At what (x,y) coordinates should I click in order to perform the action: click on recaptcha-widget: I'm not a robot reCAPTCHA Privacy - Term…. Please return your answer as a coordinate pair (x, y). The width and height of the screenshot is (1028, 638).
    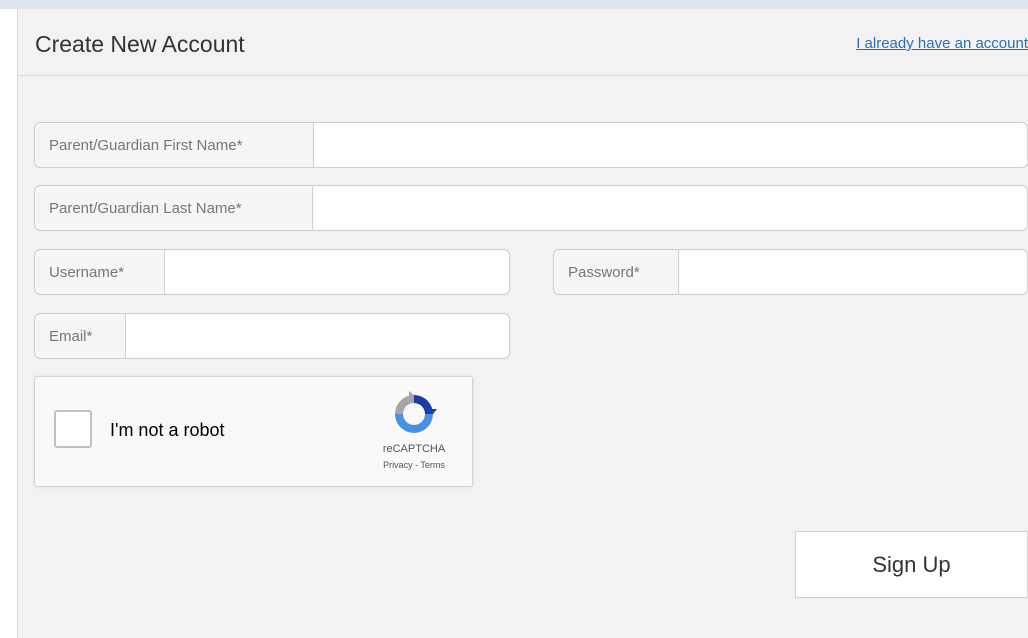
    Looking at the image, I should click on (253, 431).